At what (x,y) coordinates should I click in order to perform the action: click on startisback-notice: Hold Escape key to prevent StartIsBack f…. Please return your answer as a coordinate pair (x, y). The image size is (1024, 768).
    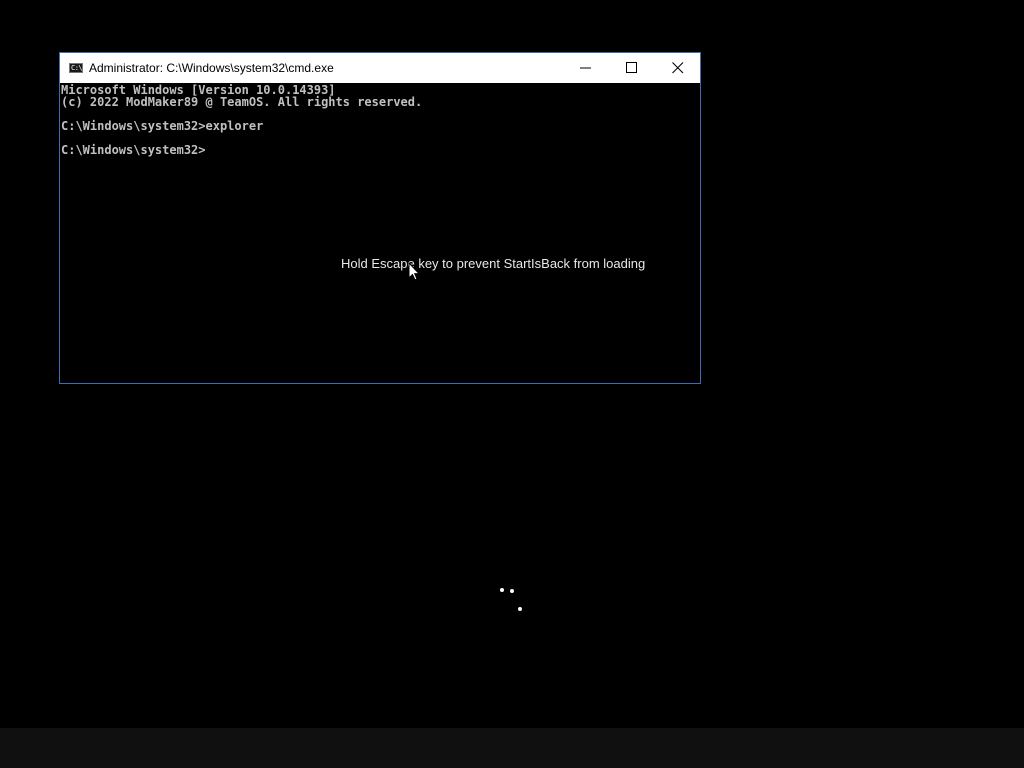
    Looking at the image, I should click on (493, 263).